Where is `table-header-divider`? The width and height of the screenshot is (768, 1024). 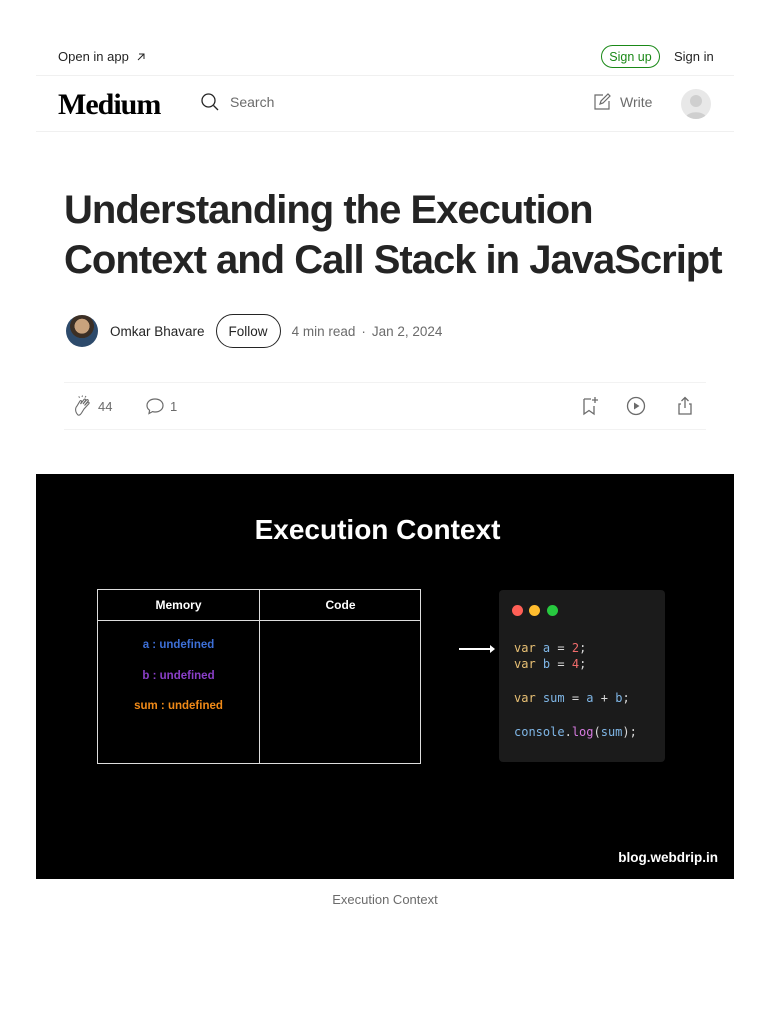 table-header-divider is located at coordinates (259, 620).